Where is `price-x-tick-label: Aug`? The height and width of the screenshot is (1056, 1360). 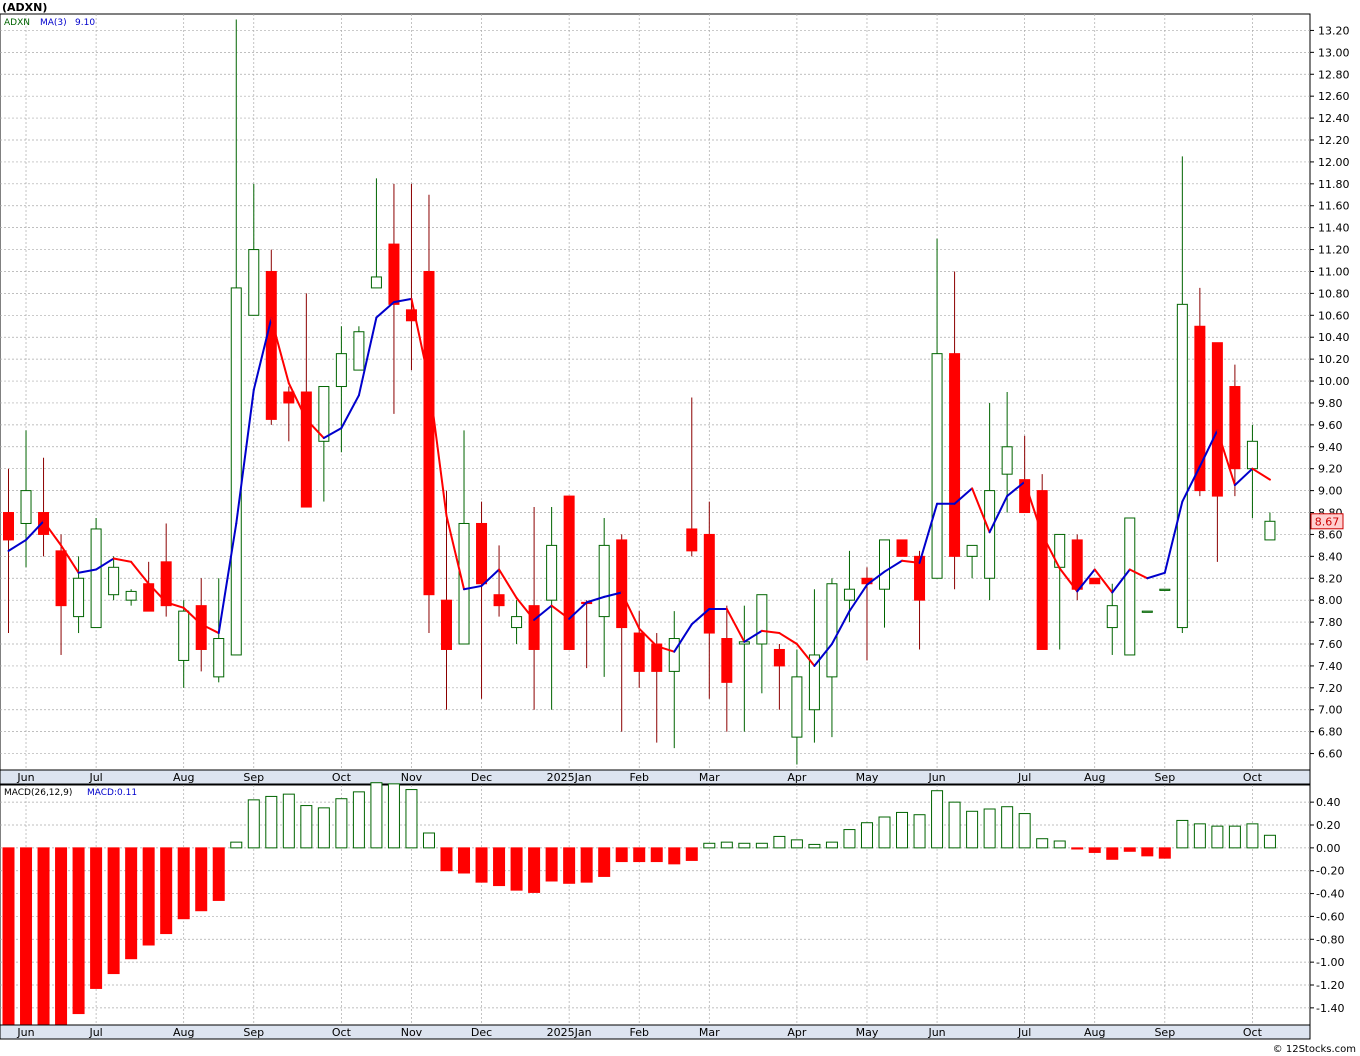
price-x-tick-label: Aug is located at coordinates (1094, 777).